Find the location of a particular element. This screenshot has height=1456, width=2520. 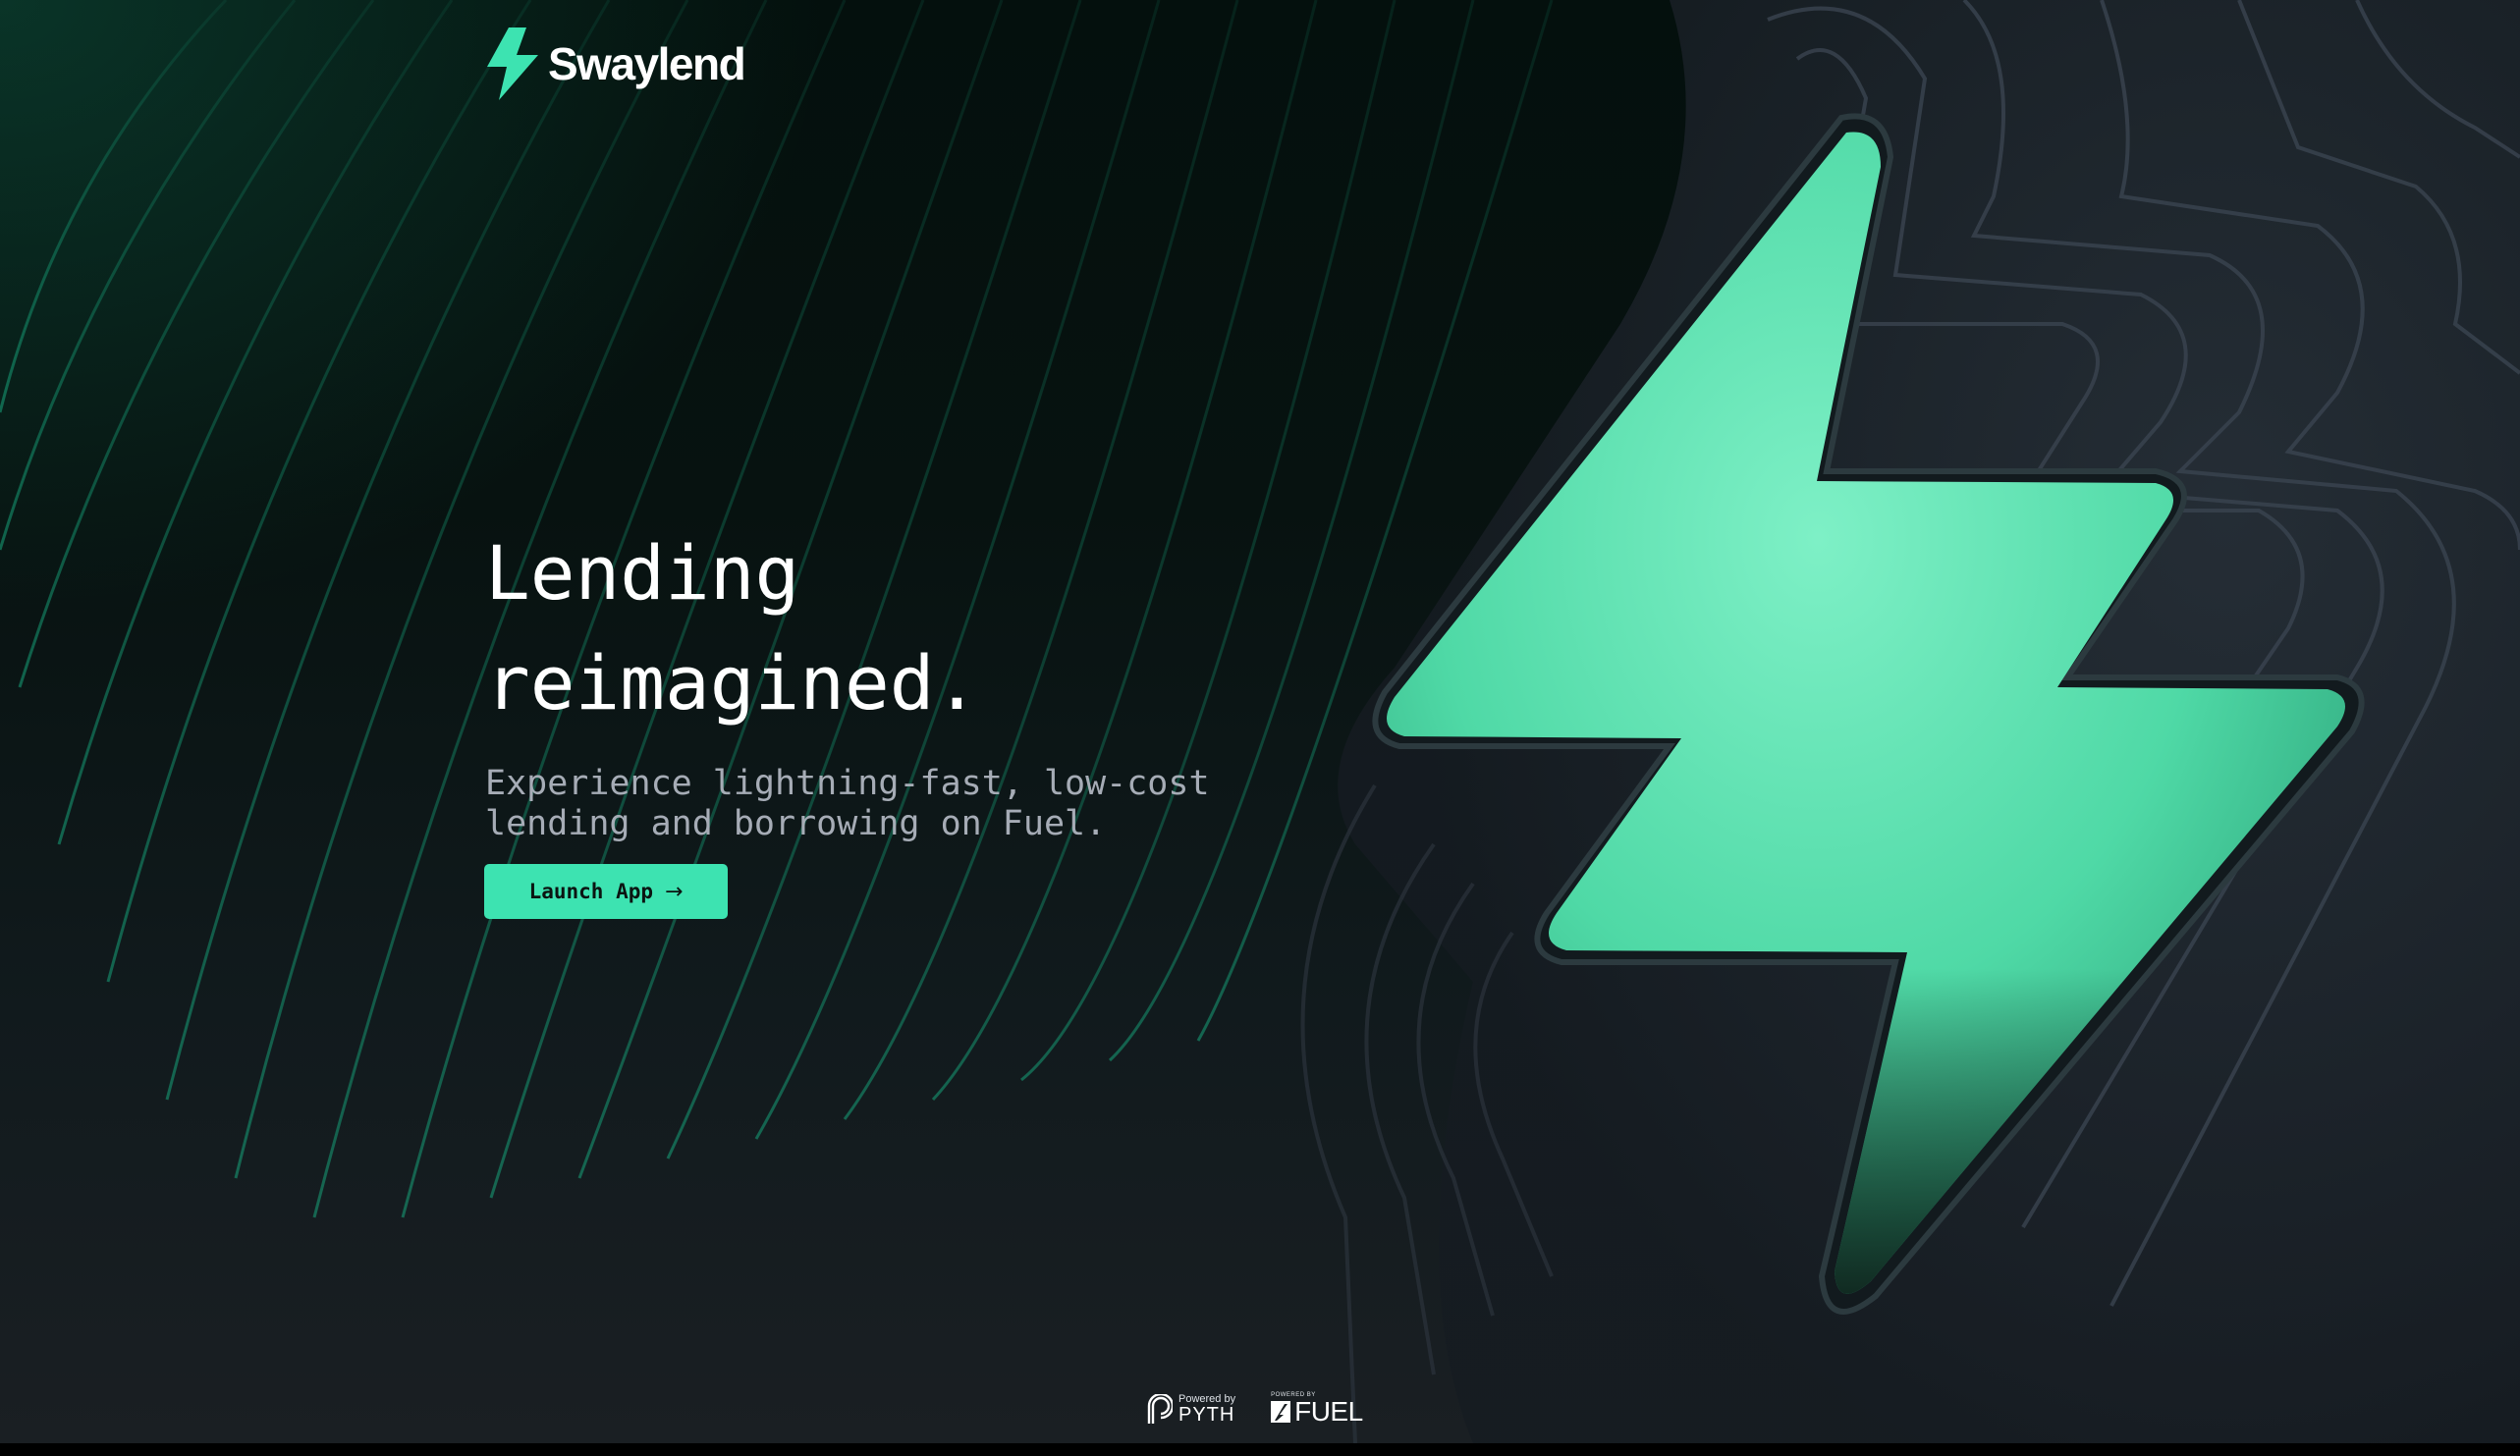

fuel-logo: POWERED BY FUEL is located at coordinates (1317, 1409).